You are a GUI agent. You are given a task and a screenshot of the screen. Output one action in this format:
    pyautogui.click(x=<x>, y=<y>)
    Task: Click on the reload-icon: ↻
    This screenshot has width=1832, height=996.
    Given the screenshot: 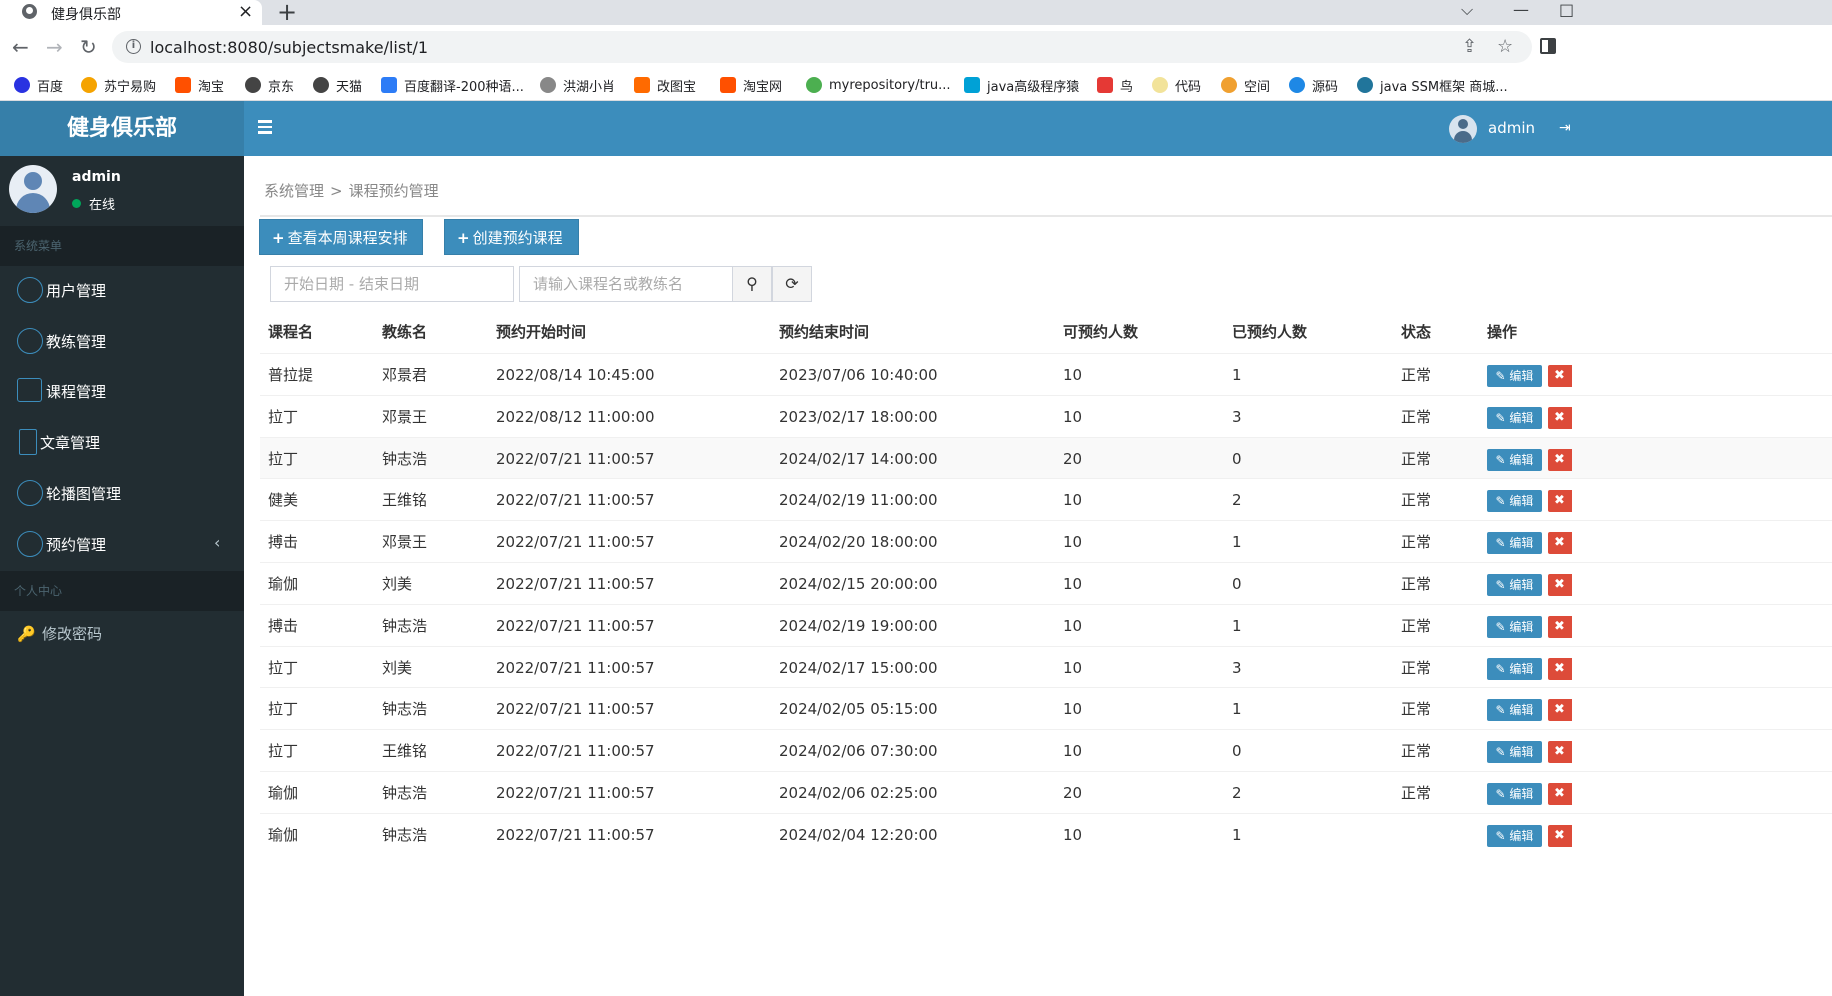 What is the action you would take?
    pyautogui.click(x=88, y=47)
    